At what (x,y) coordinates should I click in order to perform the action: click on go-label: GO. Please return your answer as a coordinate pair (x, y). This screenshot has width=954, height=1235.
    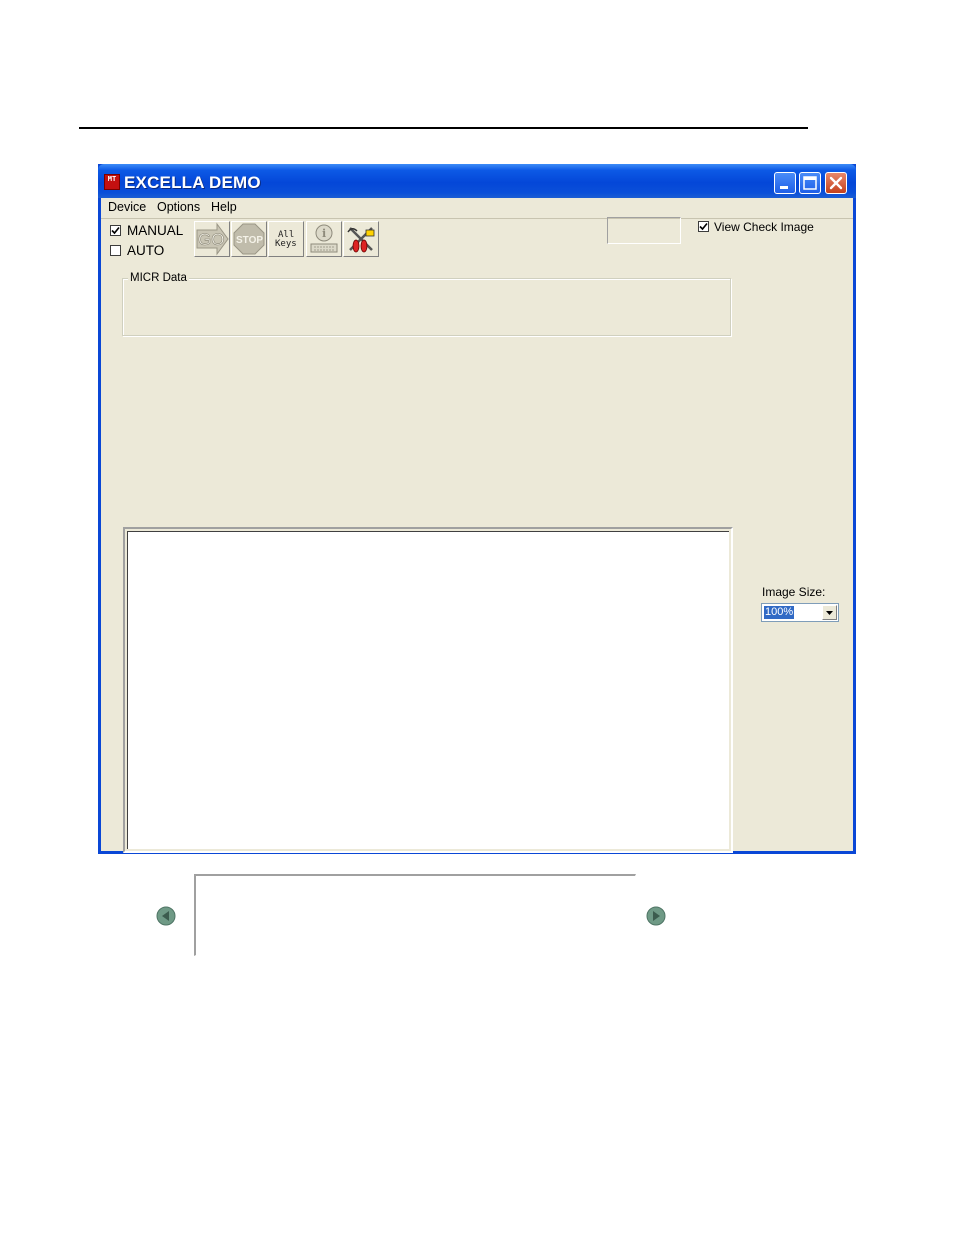
    Looking at the image, I should click on (211, 239).